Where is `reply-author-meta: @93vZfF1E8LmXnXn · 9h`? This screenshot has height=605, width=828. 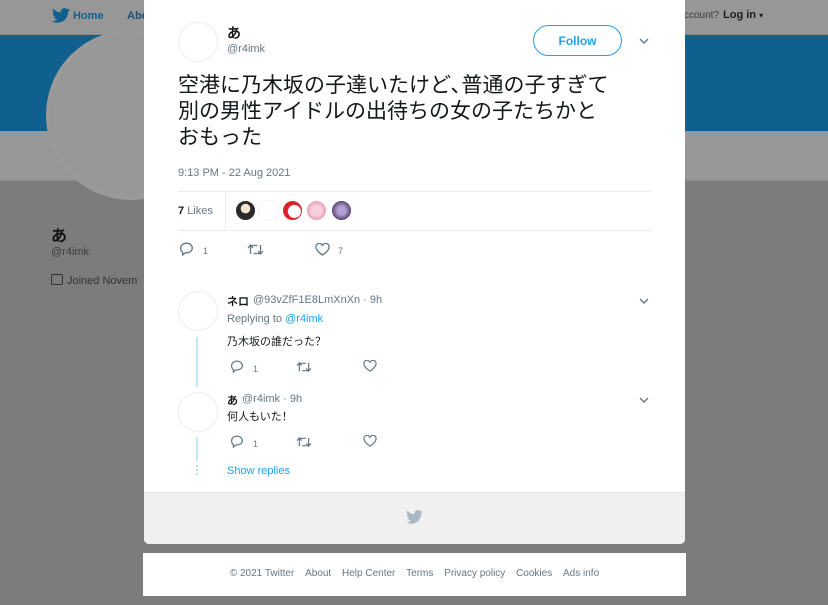
reply-author-meta: @93vZfF1E8LmXnXn · 9h is located at coordinates (317, 300).